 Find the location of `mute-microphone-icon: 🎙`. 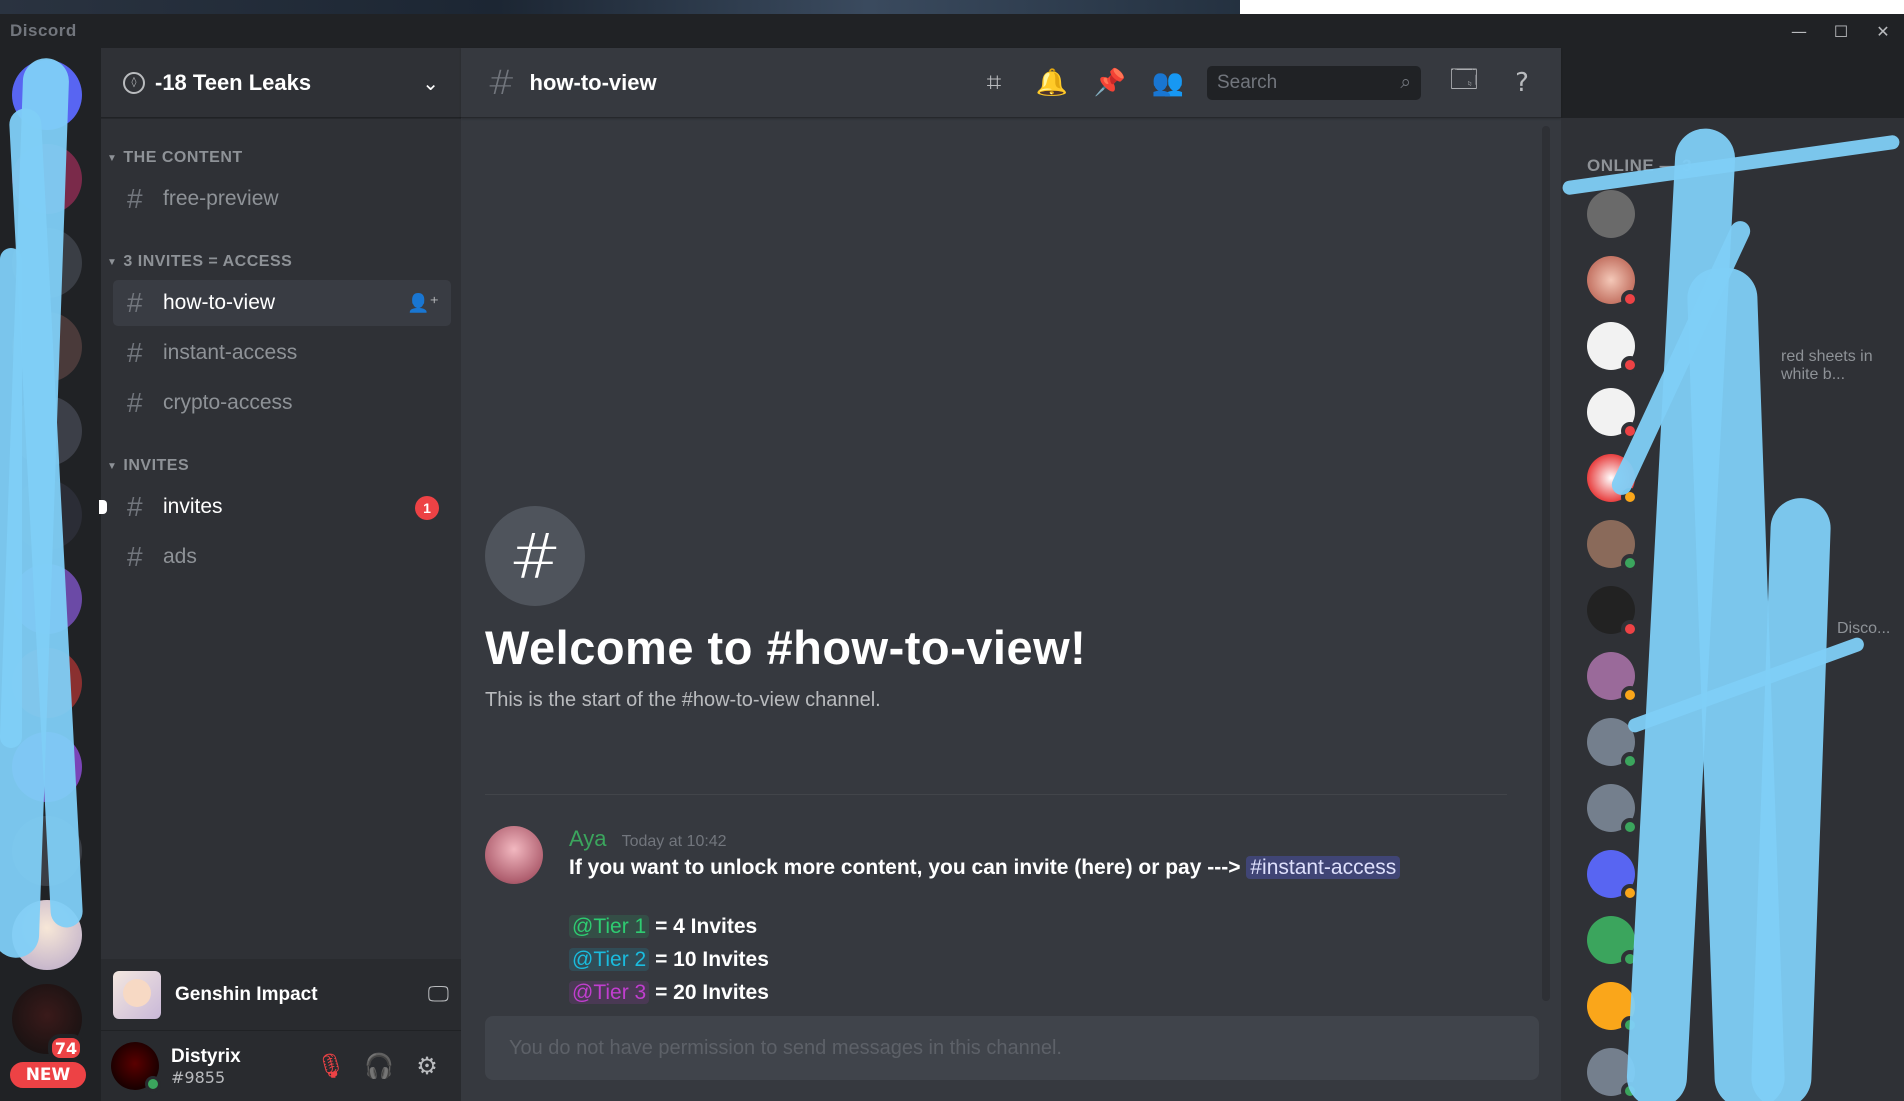

mute-microphone-icon: 🎙 is located at coordinates (331, 1066).